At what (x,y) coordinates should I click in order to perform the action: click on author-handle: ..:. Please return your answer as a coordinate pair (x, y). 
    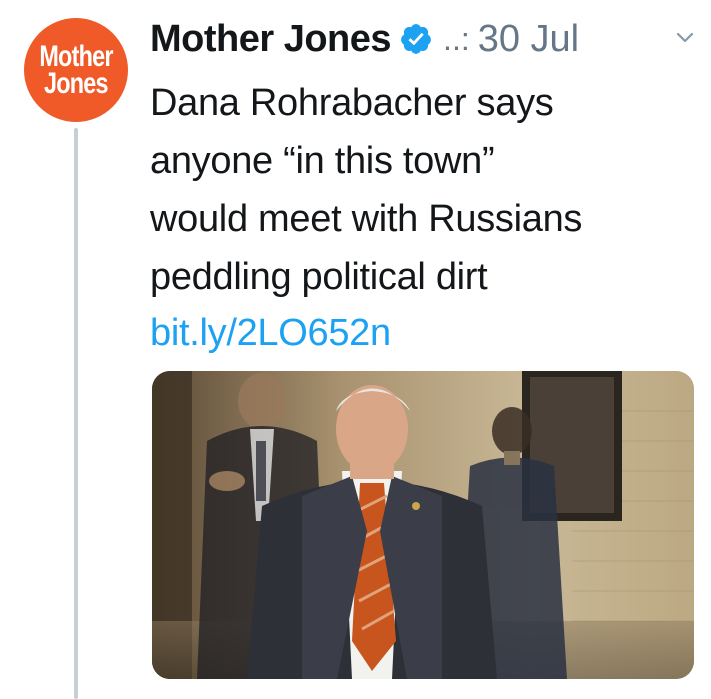
    Looking at the image, I should click on (456, 39).